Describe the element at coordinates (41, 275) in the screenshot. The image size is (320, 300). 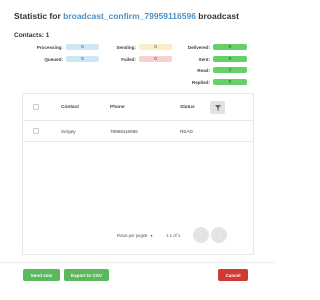
I see `send-sms-button: Send sms` at that location.